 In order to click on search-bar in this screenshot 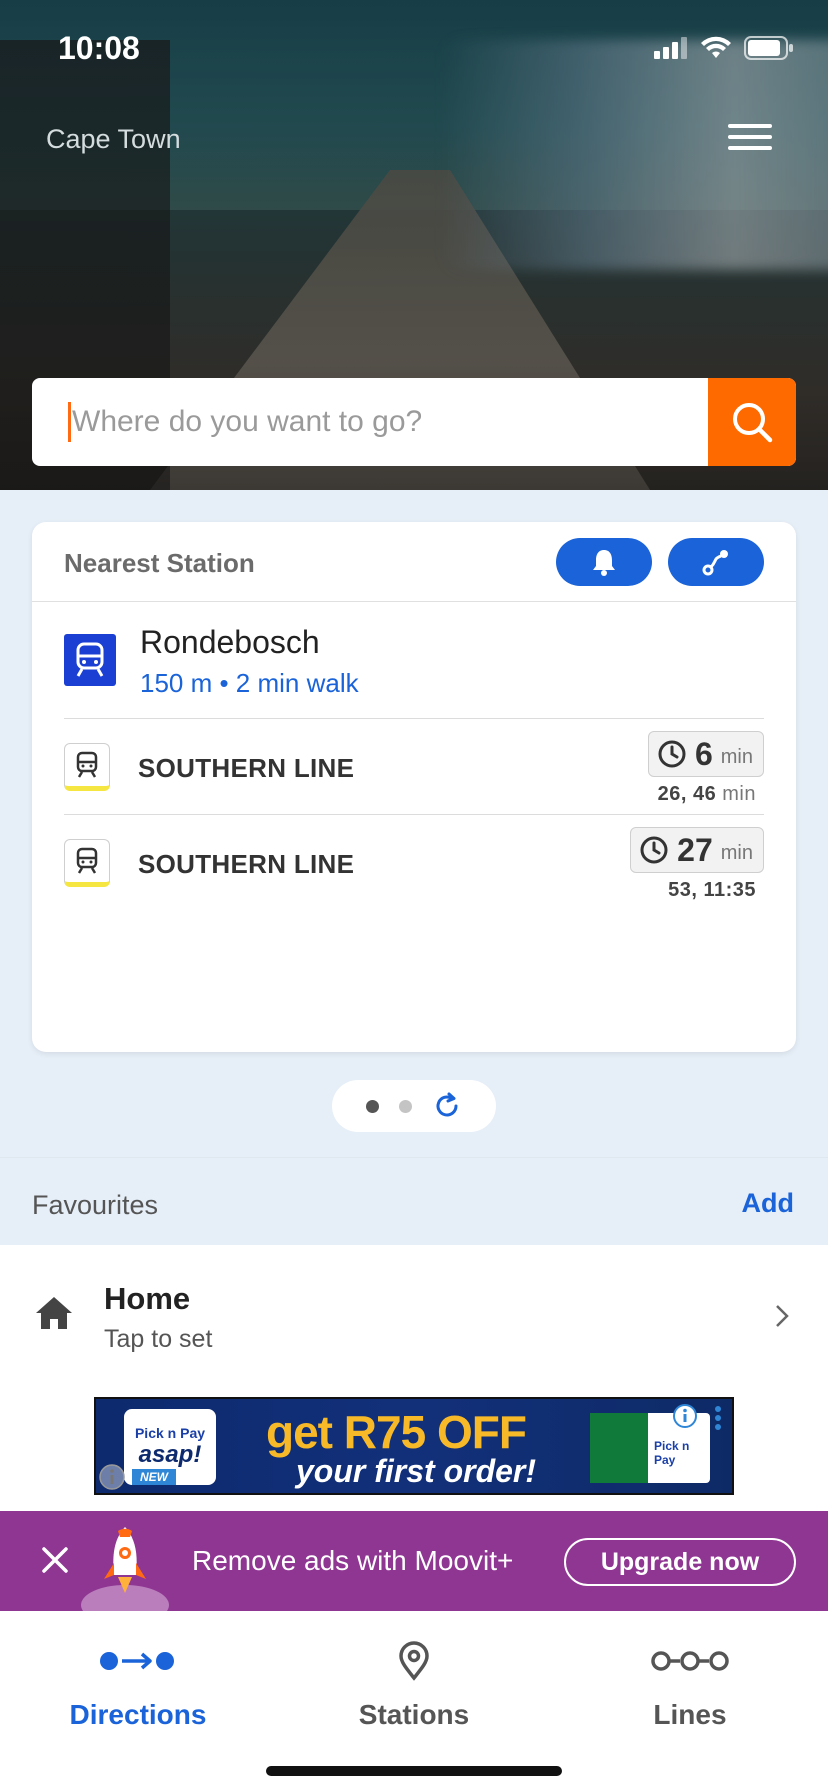, I will do `click(414, 422)`.